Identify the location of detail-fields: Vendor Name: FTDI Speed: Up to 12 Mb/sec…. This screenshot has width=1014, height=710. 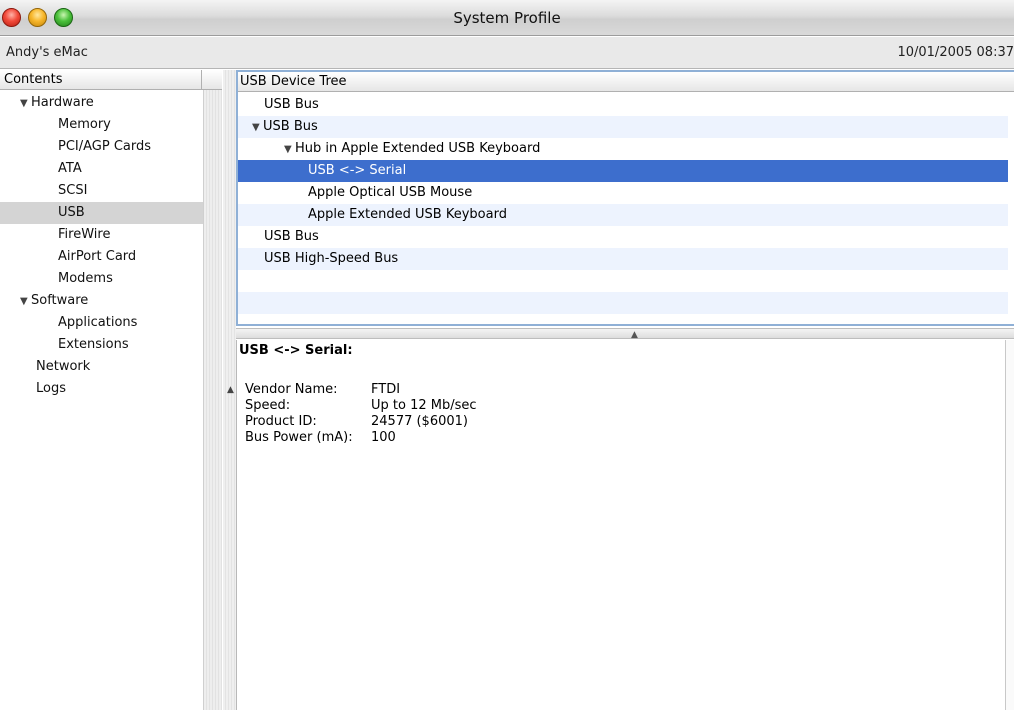
(361, 414).